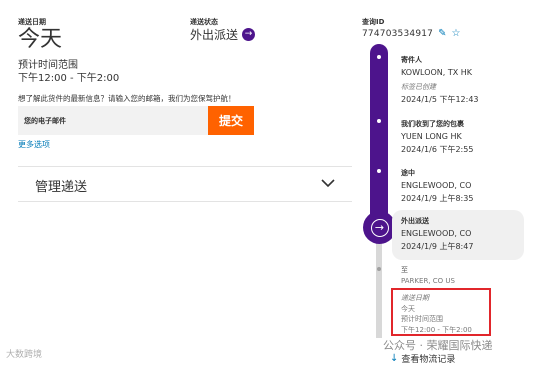 This screenshot has height=367, width=554. Describe the element at coordinates (438, 345) in the screenshot. I see `watermark-right: 公众号 · 荣耀国际快递` at that location.